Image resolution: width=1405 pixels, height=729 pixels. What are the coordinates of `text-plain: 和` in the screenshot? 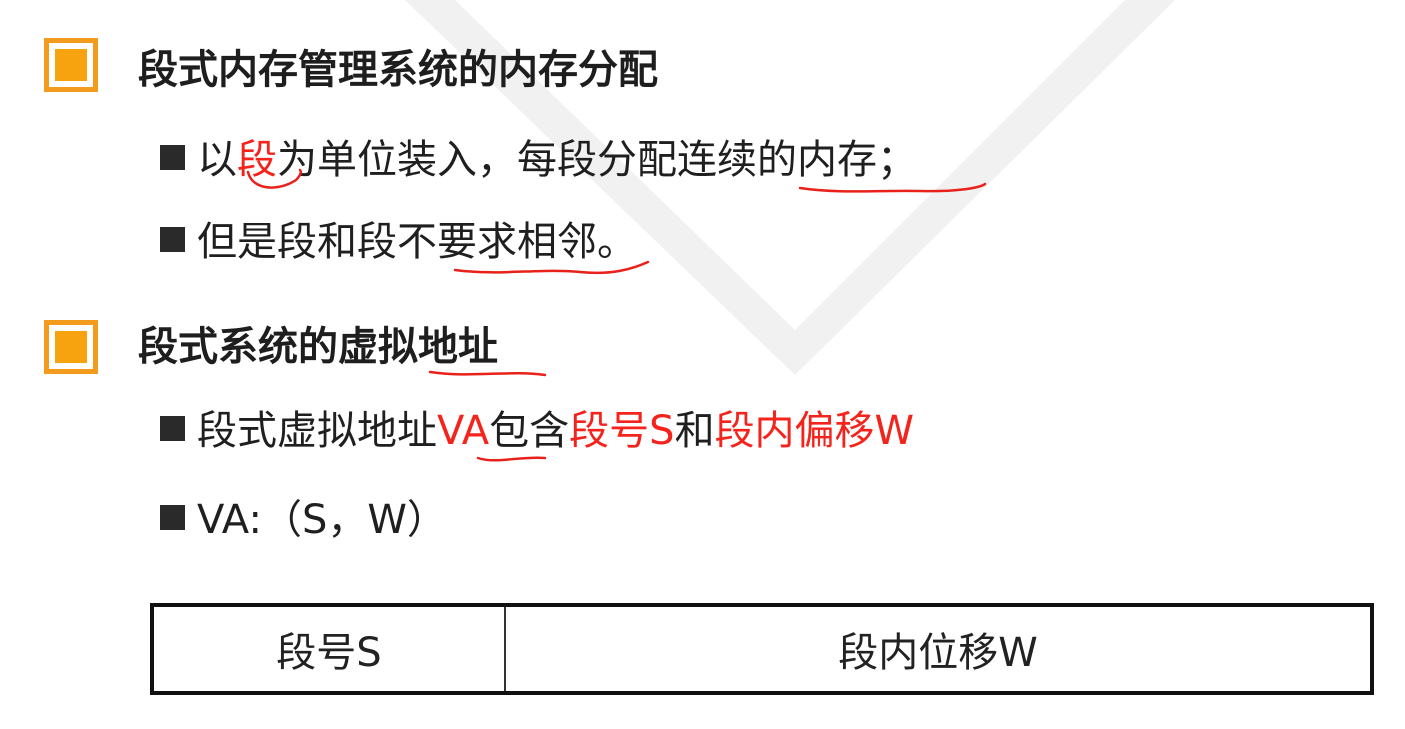 It's located at (694, 431).